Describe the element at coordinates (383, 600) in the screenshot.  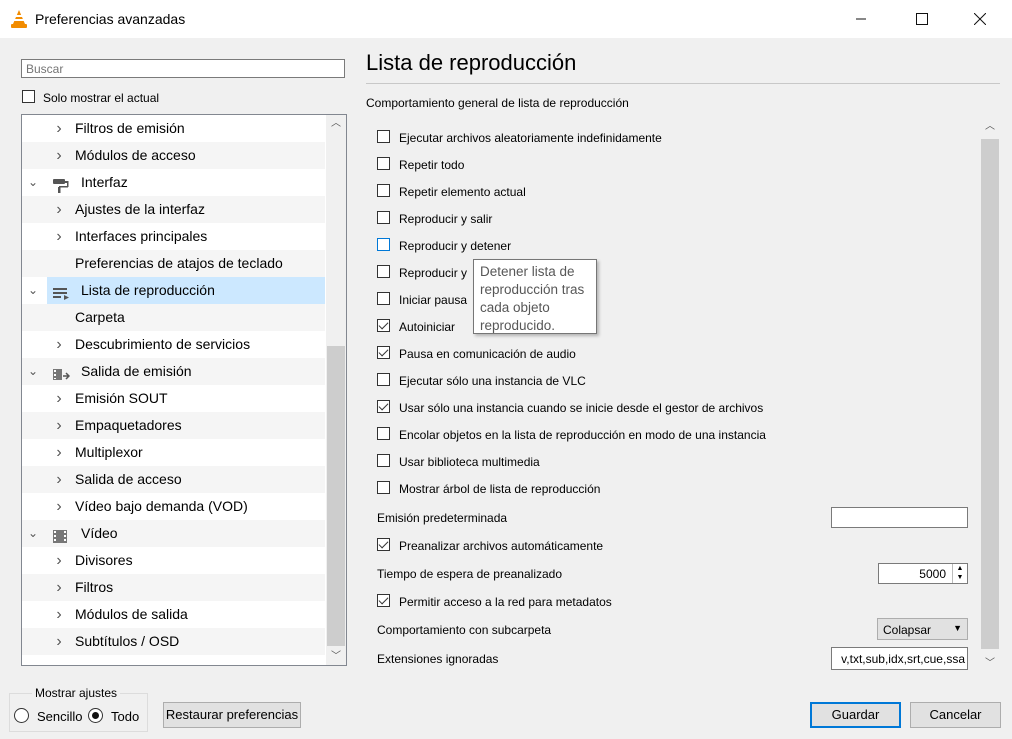
I see `network-meta-checkbox` at that location.